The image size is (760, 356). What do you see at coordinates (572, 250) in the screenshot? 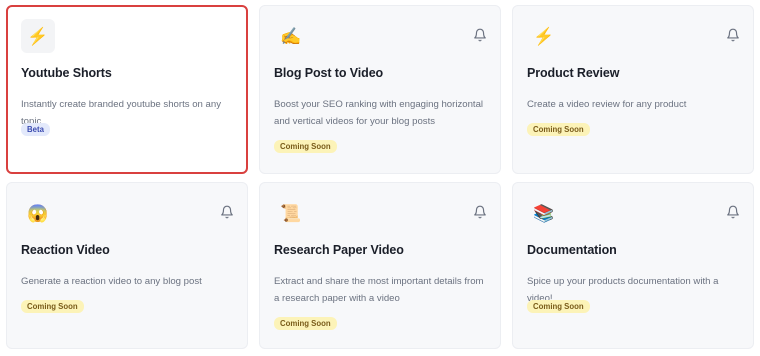
I see `card-title: Documentation` at bounding box center [572, 250].